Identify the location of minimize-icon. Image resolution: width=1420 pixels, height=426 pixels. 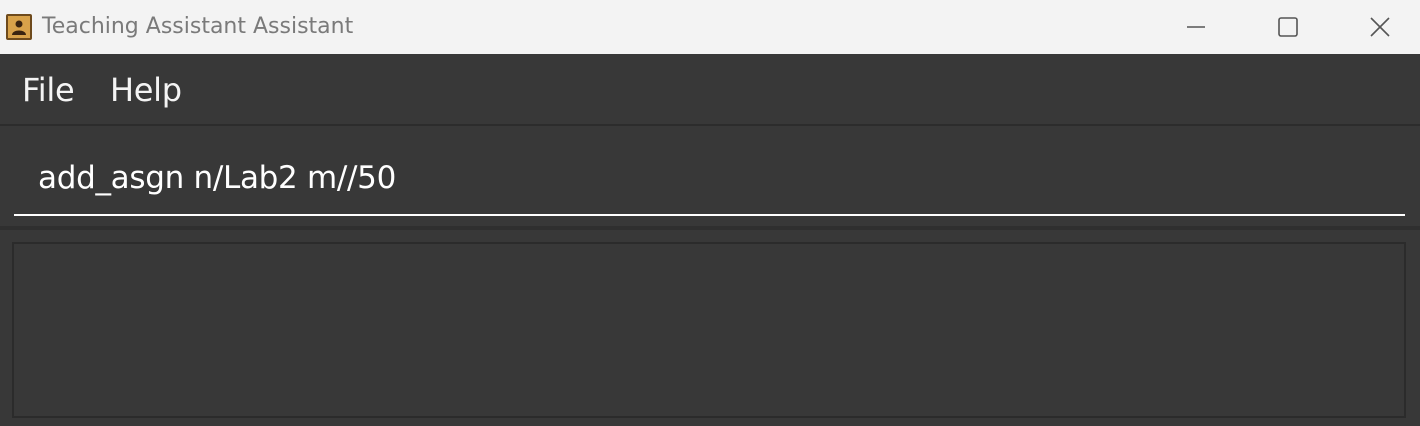
(1196, 27).